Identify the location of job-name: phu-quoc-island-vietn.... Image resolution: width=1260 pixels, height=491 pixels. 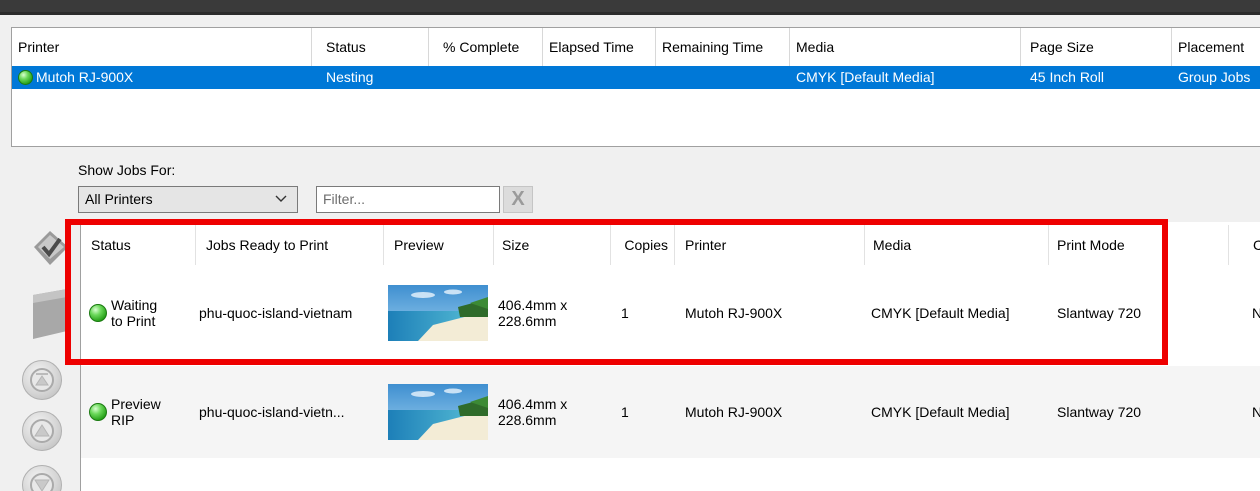
(272, 412).